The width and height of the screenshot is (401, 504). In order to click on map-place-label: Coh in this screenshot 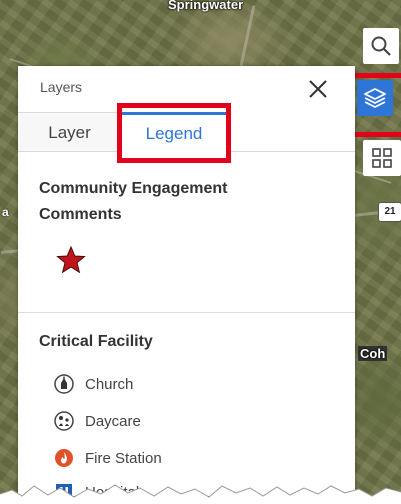, I will do `click(373, 353)`.